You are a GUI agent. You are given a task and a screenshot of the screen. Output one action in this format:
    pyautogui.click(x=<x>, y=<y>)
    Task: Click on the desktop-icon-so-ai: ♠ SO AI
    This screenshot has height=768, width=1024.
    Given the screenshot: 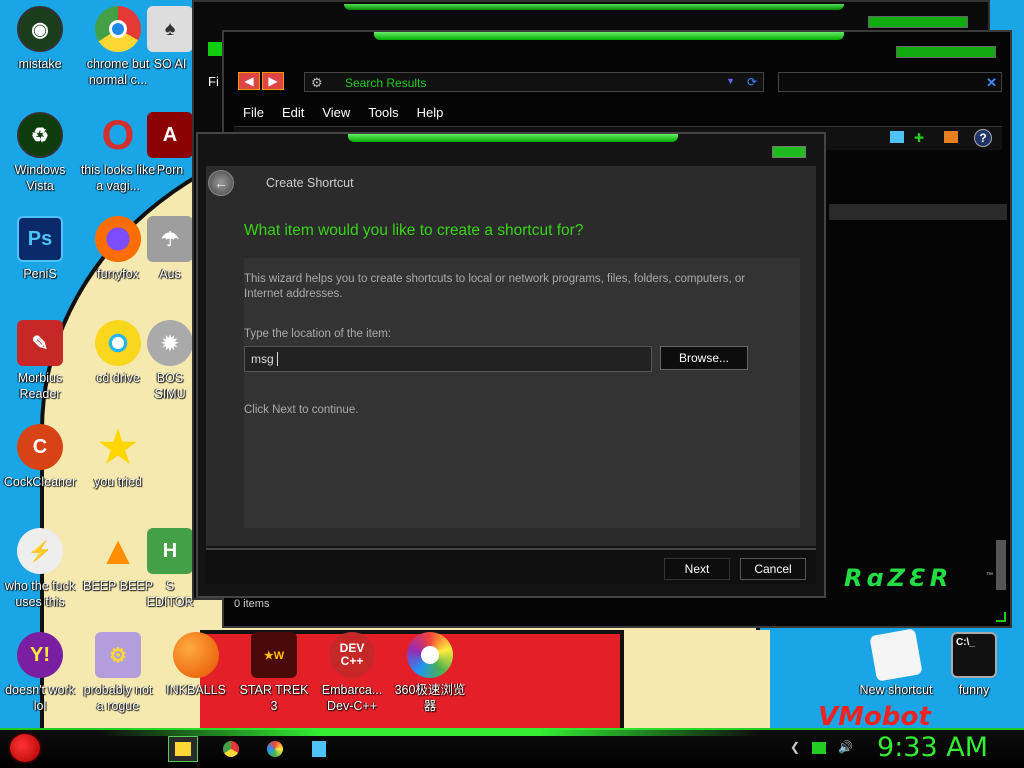 What is the action you would take?
    pyautogui.click(x=170, y=36)
    